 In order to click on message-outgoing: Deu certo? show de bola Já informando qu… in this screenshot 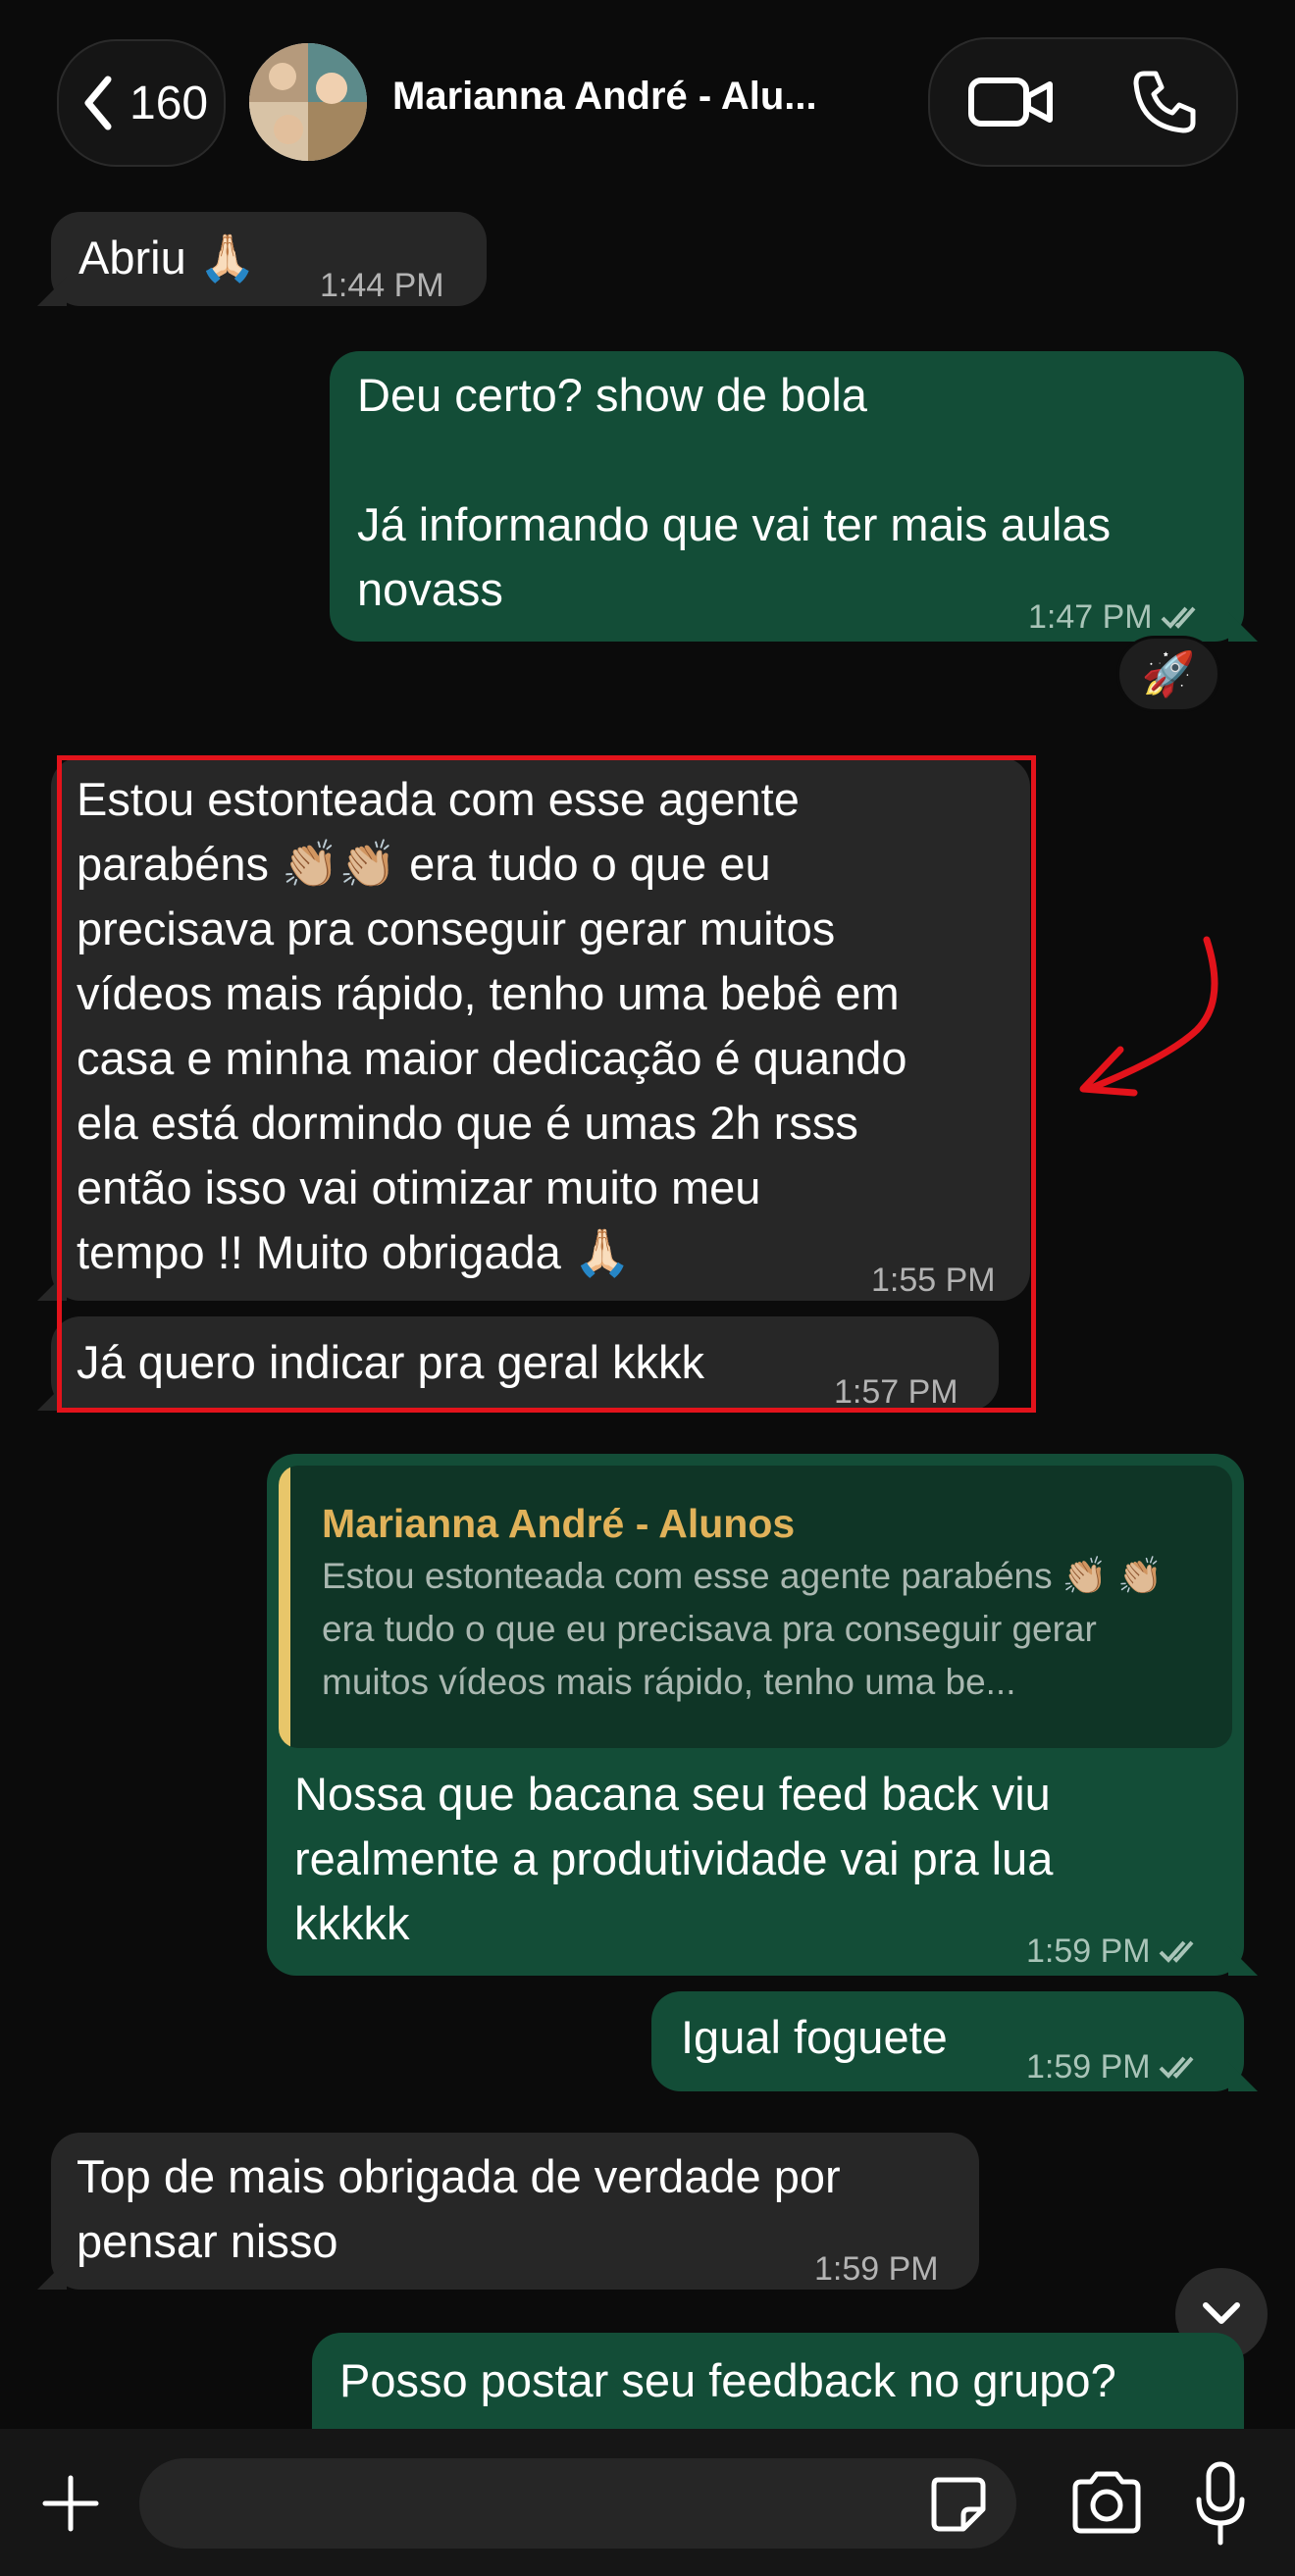, I will do `click(794, 496)`.